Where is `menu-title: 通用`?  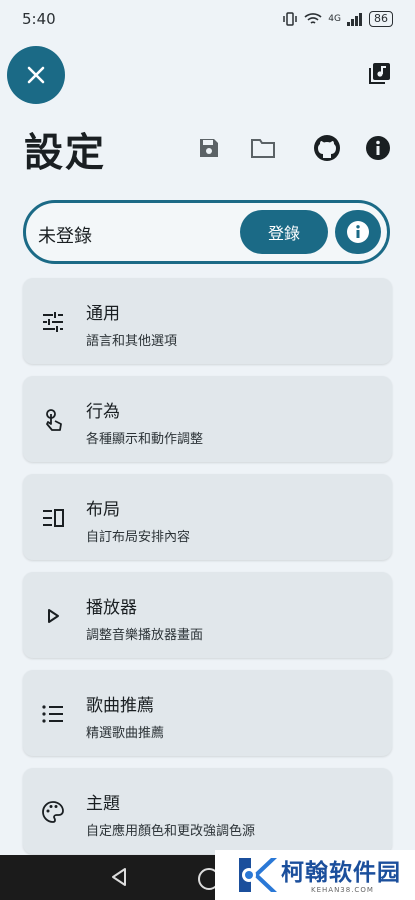 menu-title: 通用 is located at coordinates (103, 314).